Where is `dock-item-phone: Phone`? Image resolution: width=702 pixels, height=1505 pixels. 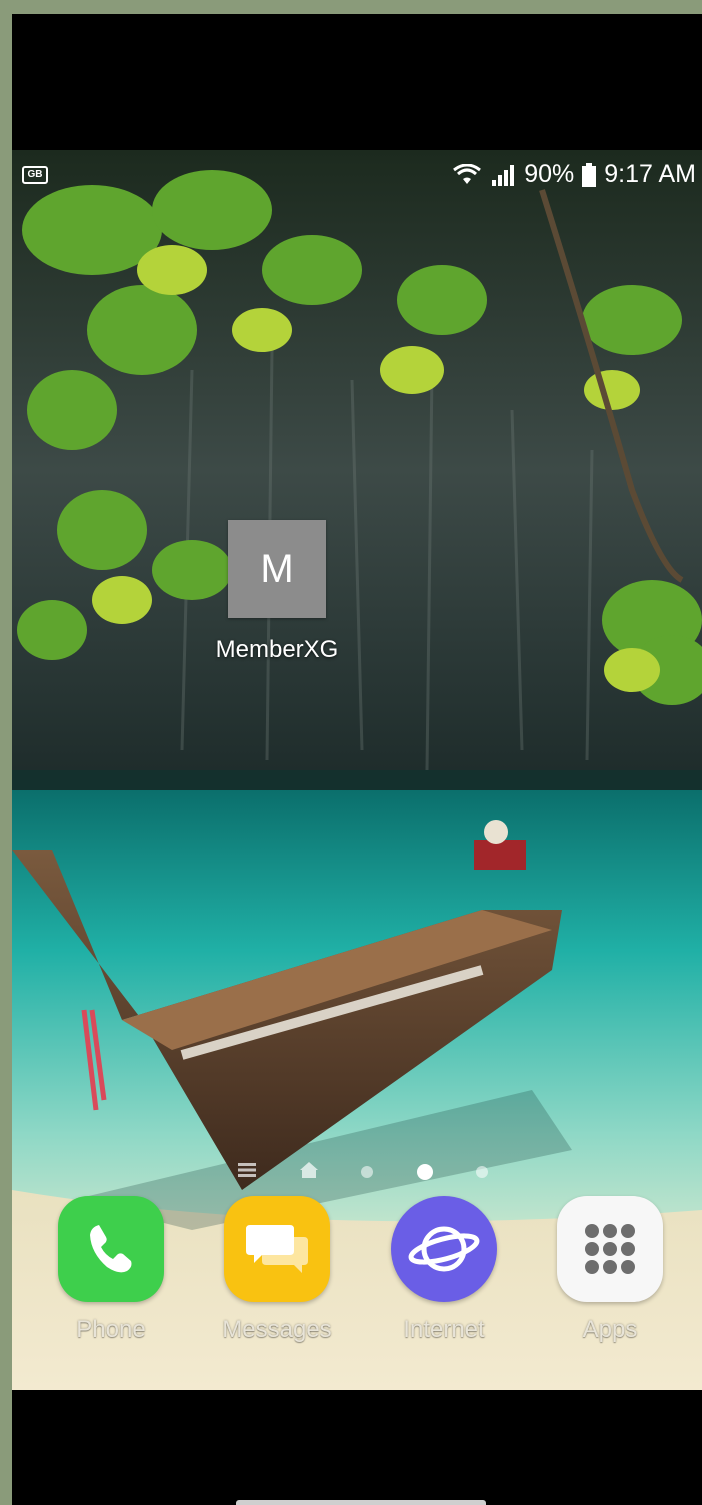
dock-item-phone: Phone is located at coordinates (111, 1270).